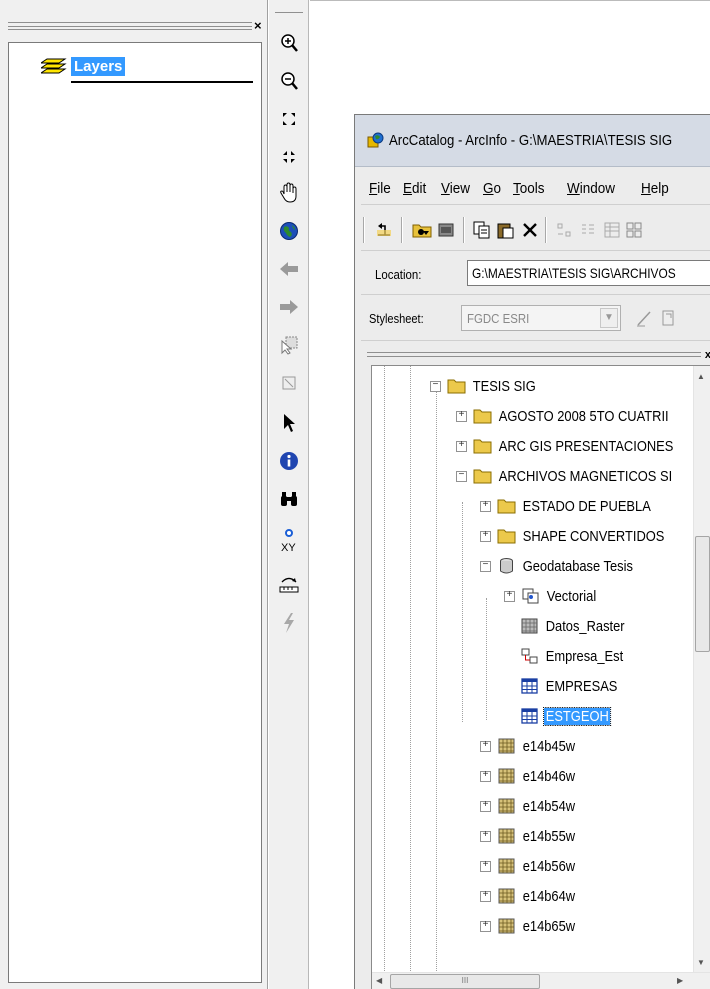  I want to click on tools-toolbar: XY, so click(289, 494).